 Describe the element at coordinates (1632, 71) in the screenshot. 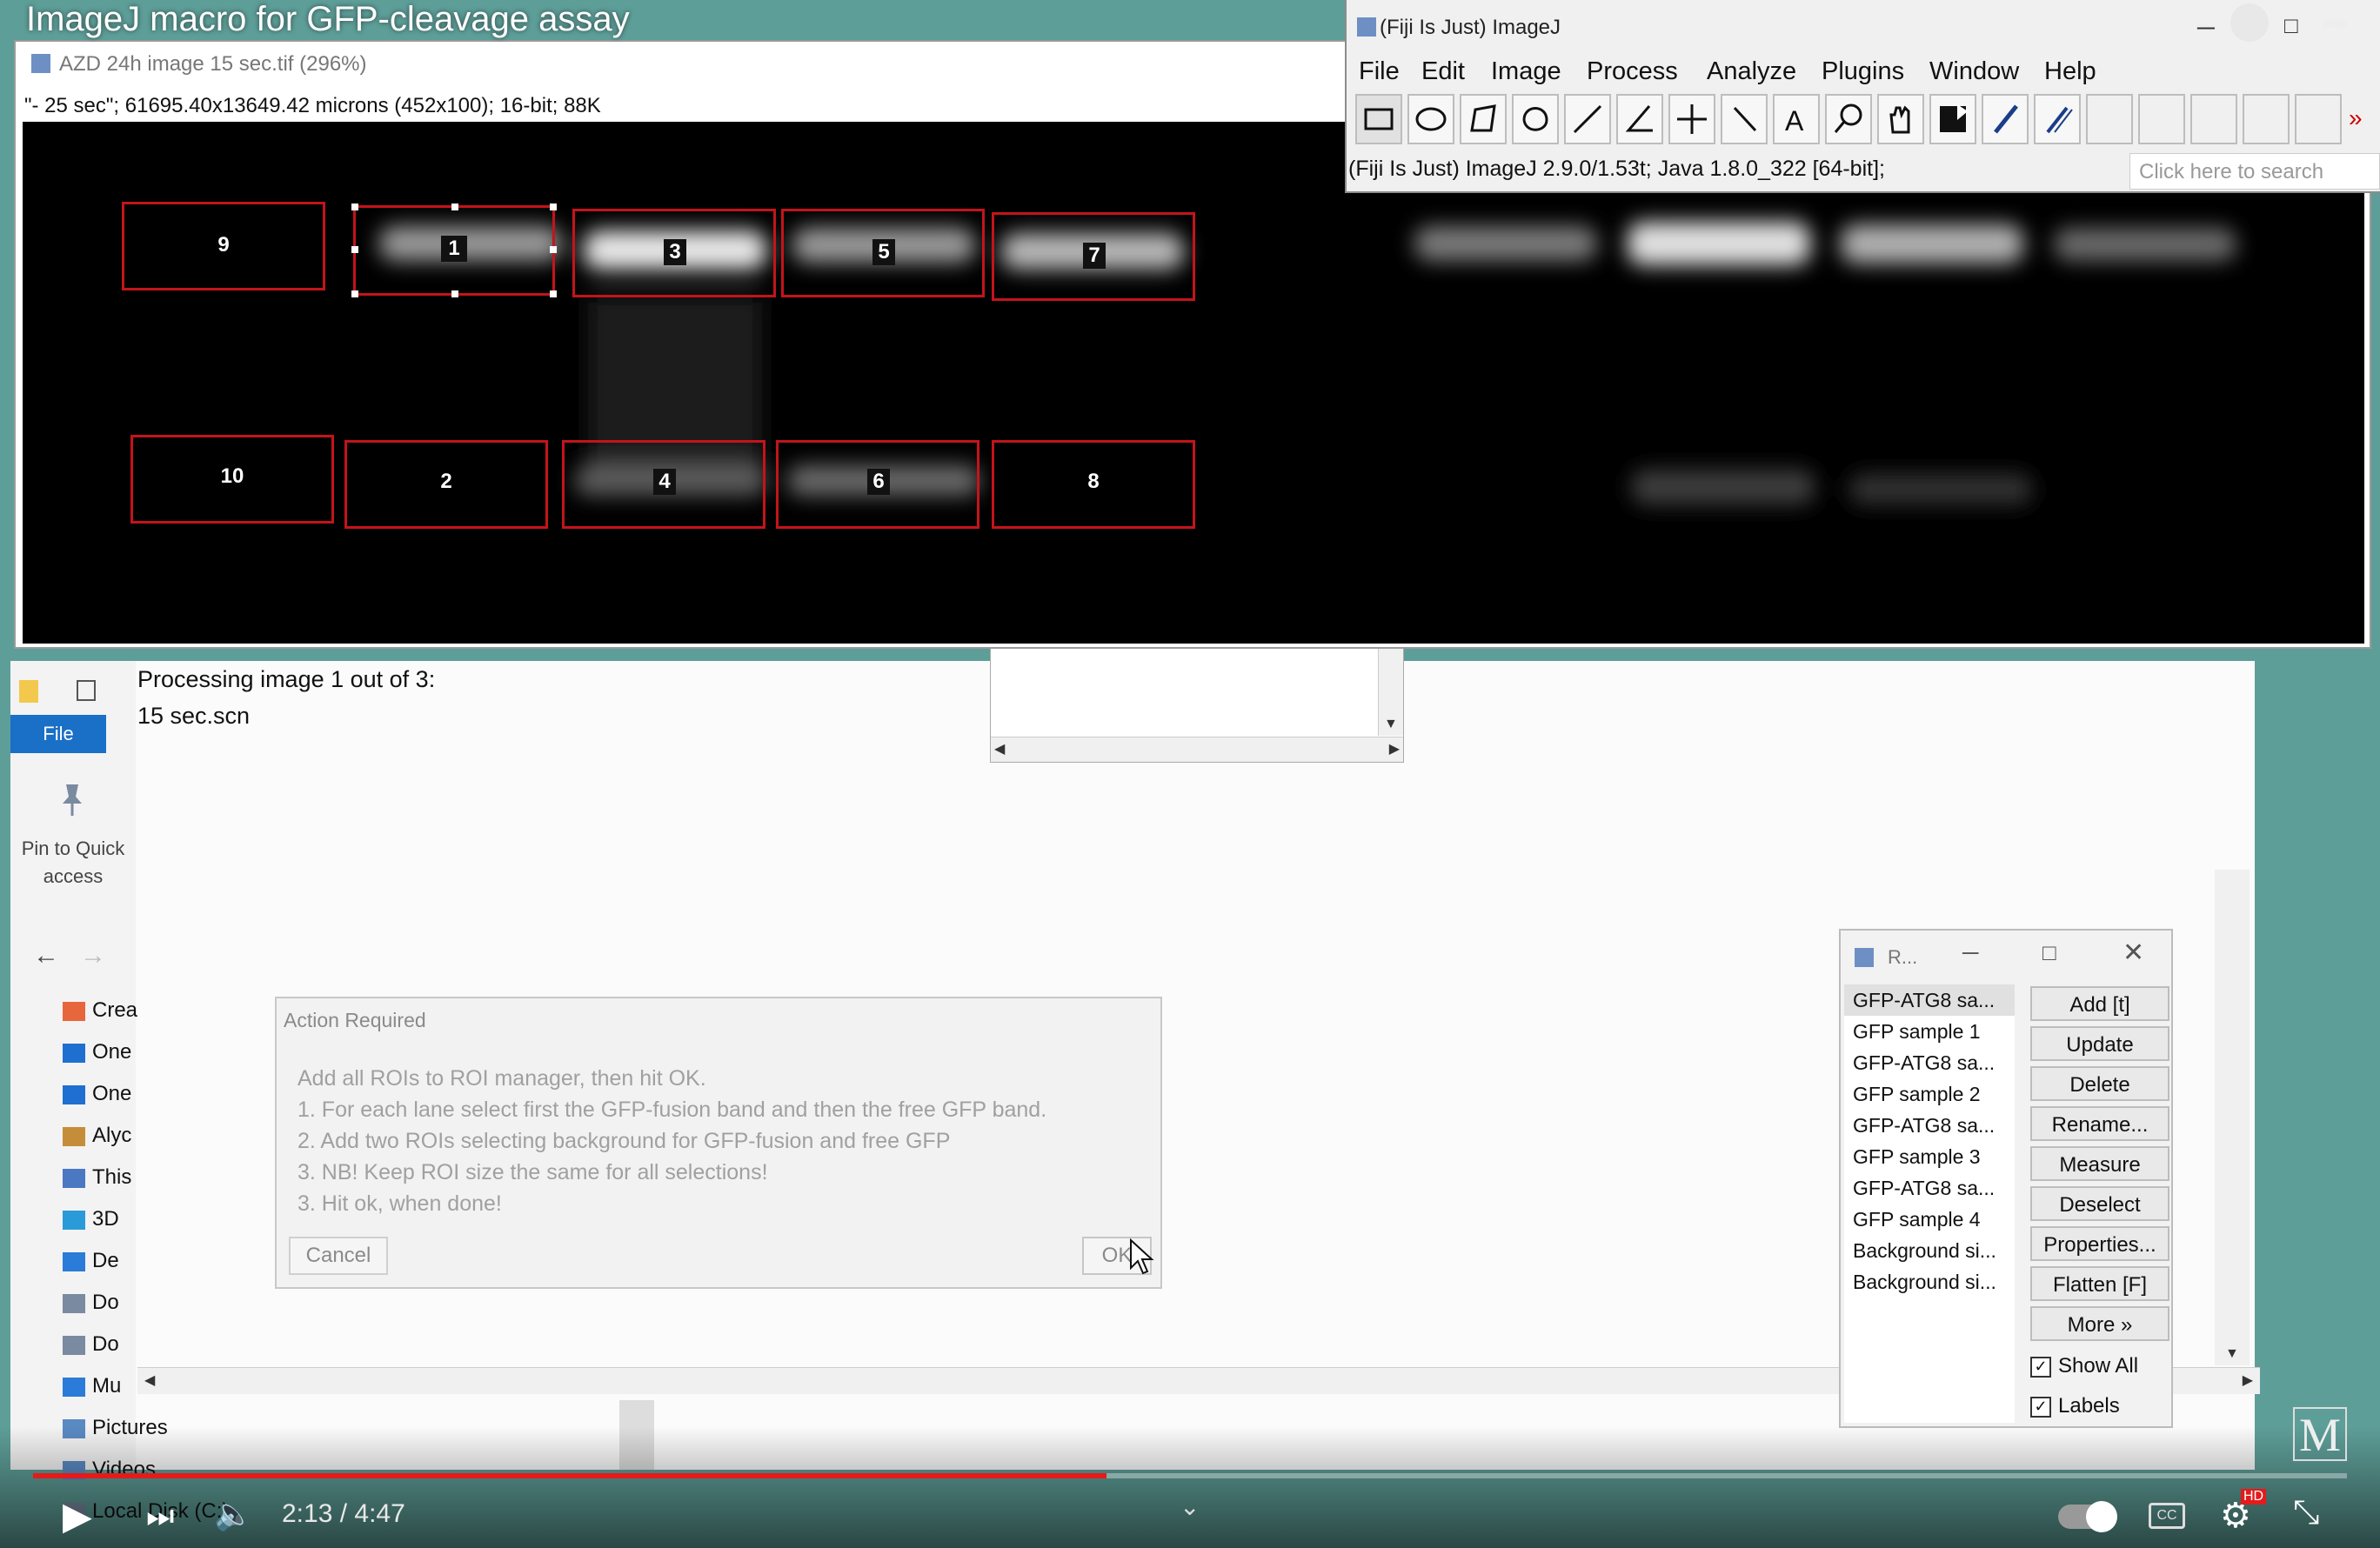

I see `menu-process: Process` at that location.